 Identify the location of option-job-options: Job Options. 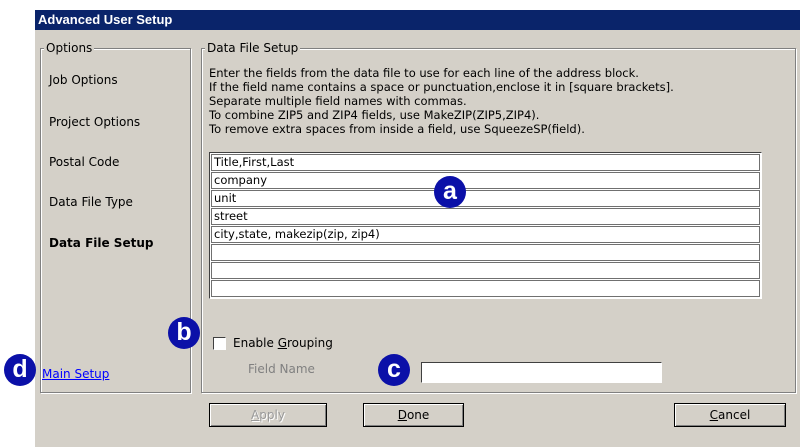
(83, 80).